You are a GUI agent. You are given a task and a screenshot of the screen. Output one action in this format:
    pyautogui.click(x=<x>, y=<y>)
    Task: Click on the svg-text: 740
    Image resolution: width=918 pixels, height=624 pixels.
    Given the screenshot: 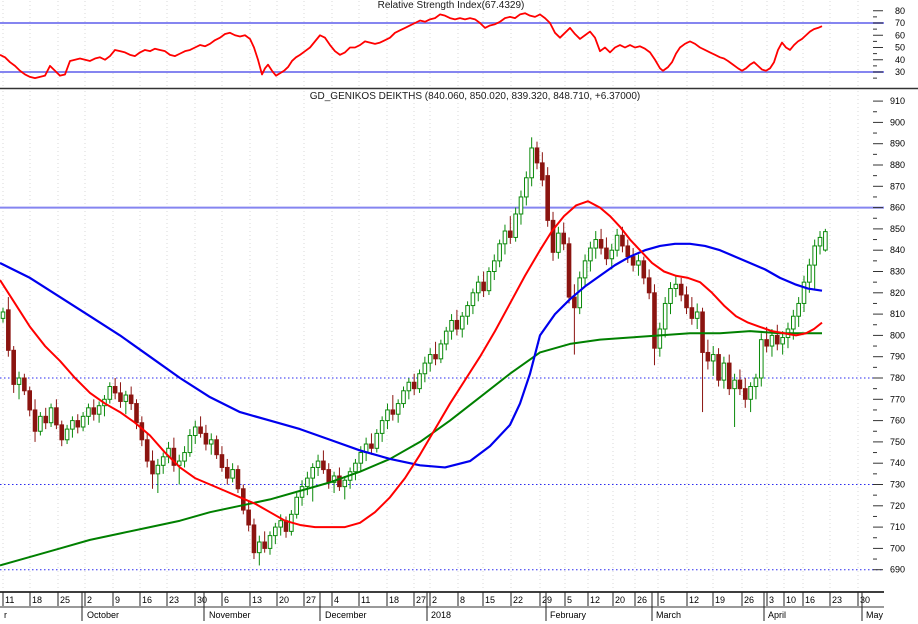 What is the action you would take?
    pyautogui.click(x=897, y=463)
    